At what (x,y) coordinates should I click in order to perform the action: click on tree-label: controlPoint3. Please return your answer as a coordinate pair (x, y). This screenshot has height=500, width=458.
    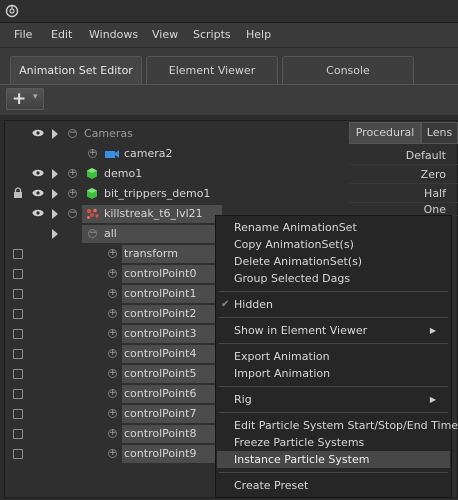
    Looking at the image, I should click on (160, 333).